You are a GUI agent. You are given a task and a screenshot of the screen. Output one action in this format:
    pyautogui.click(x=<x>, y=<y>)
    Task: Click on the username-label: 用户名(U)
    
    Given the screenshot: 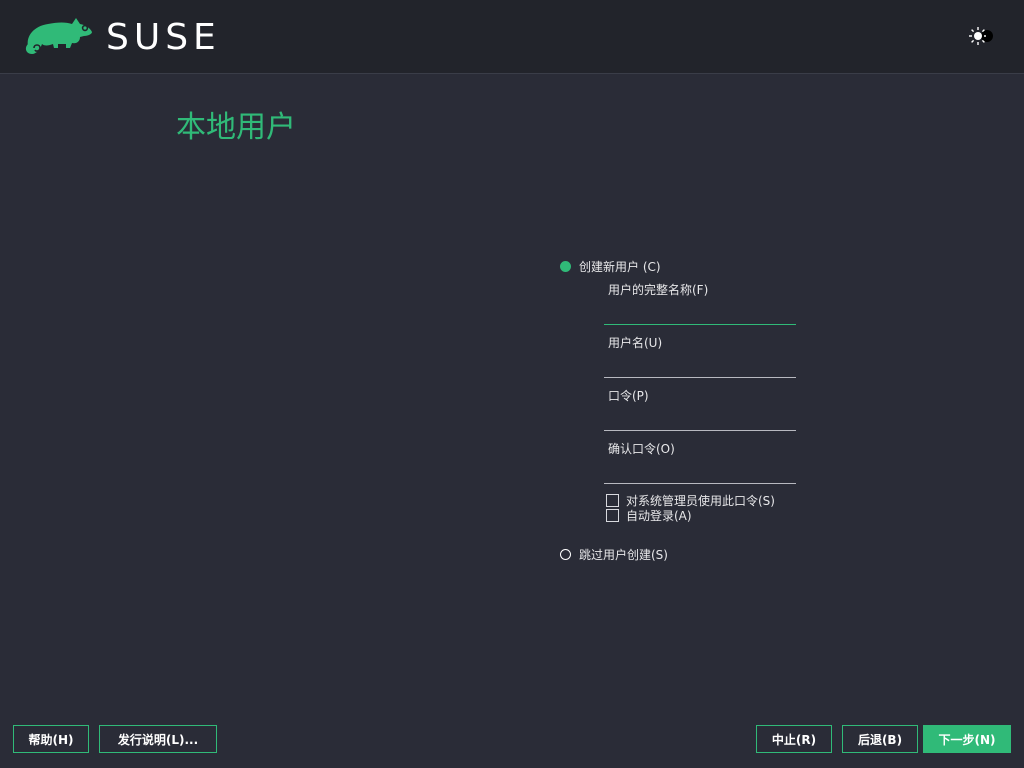 What is the action you would take?
    pyautogui.click(x=635, y=343)
    